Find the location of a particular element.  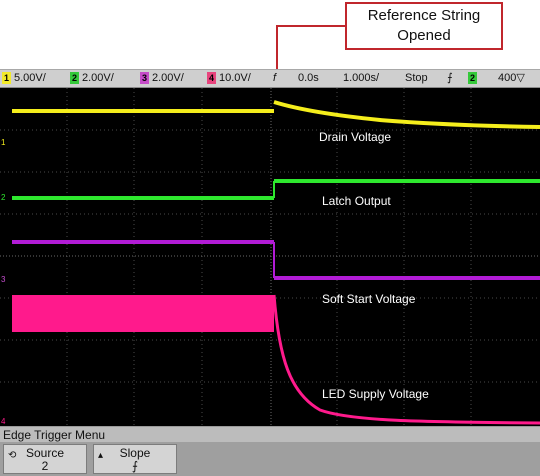

timebase: 1.000s/ is located at coordinates (361, 78).